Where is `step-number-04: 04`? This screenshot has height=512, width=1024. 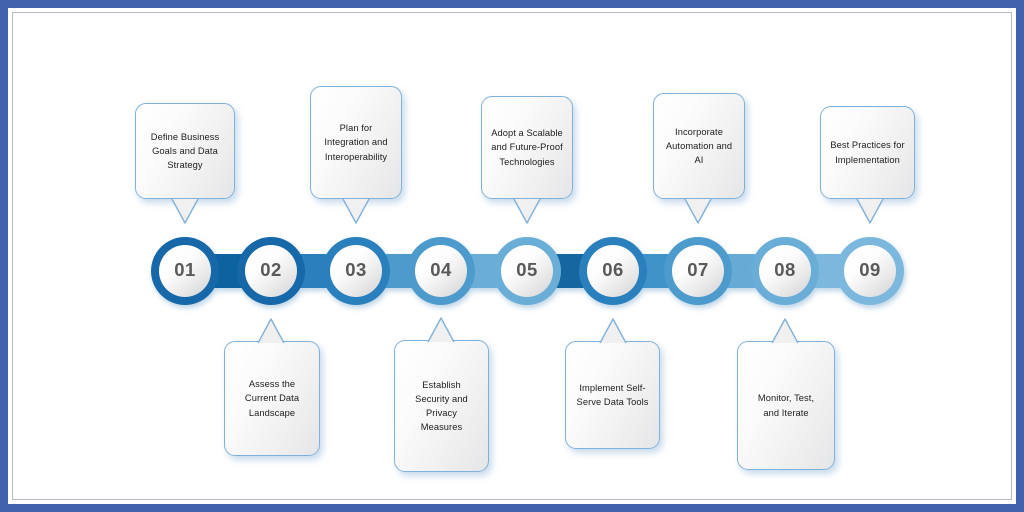 step-number-04: 04 is located at coordinates (441, 269).